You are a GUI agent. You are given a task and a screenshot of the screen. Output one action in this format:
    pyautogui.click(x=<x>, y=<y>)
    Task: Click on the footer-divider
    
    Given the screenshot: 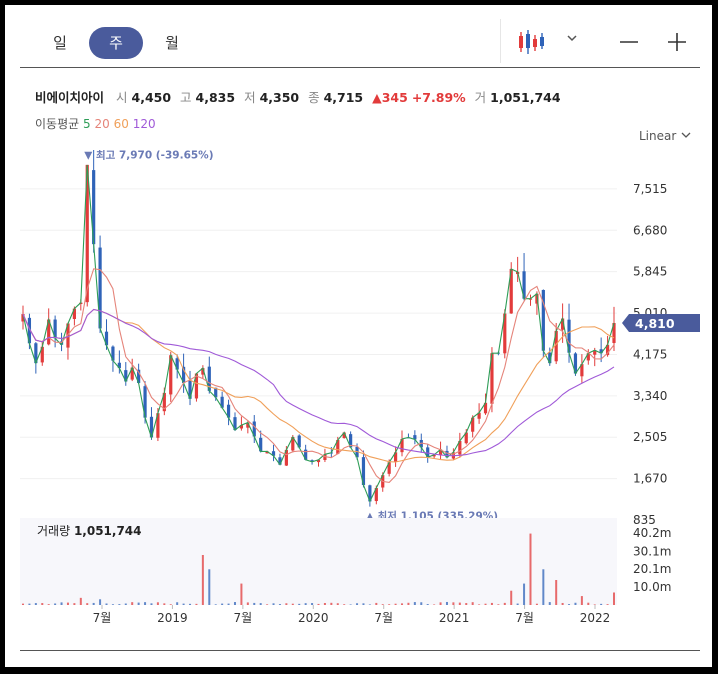 What is the action you would take?
    pyautogui.click(x=360, y=650)
    